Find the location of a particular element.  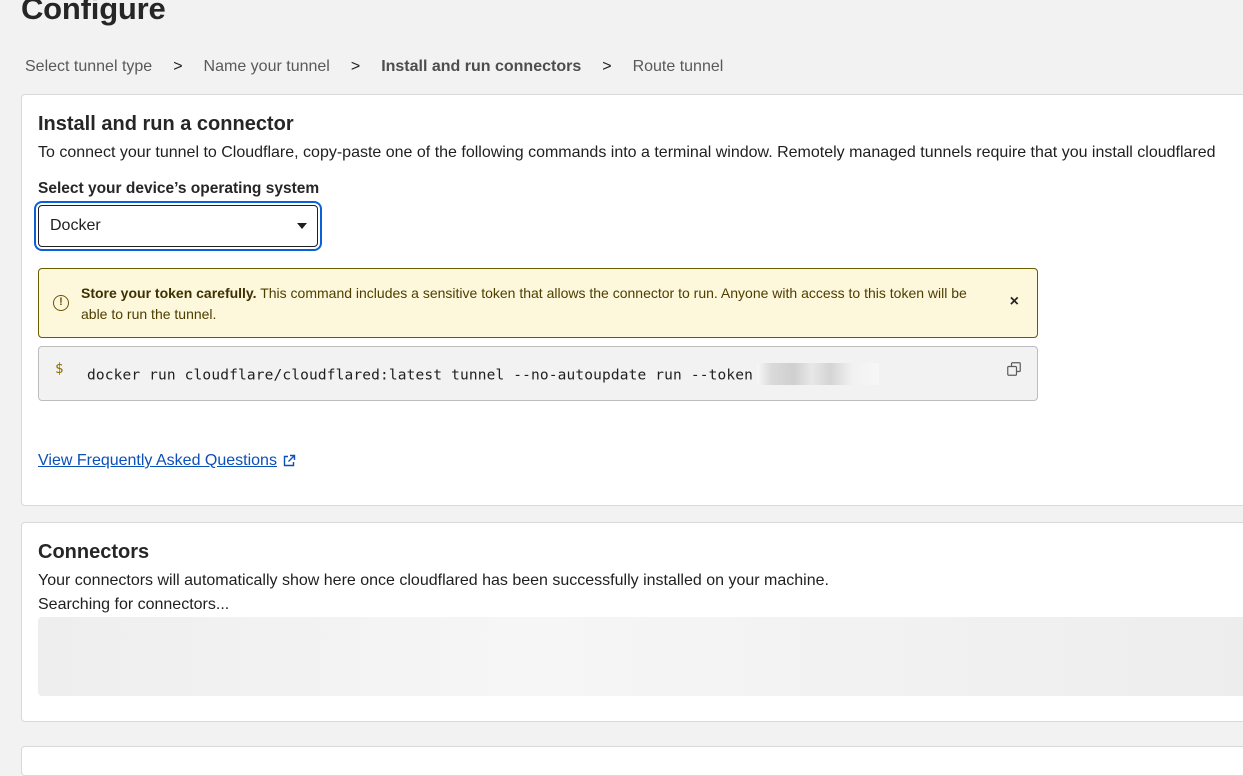

shell-prompt: $ is located at coordinates (59, 369).